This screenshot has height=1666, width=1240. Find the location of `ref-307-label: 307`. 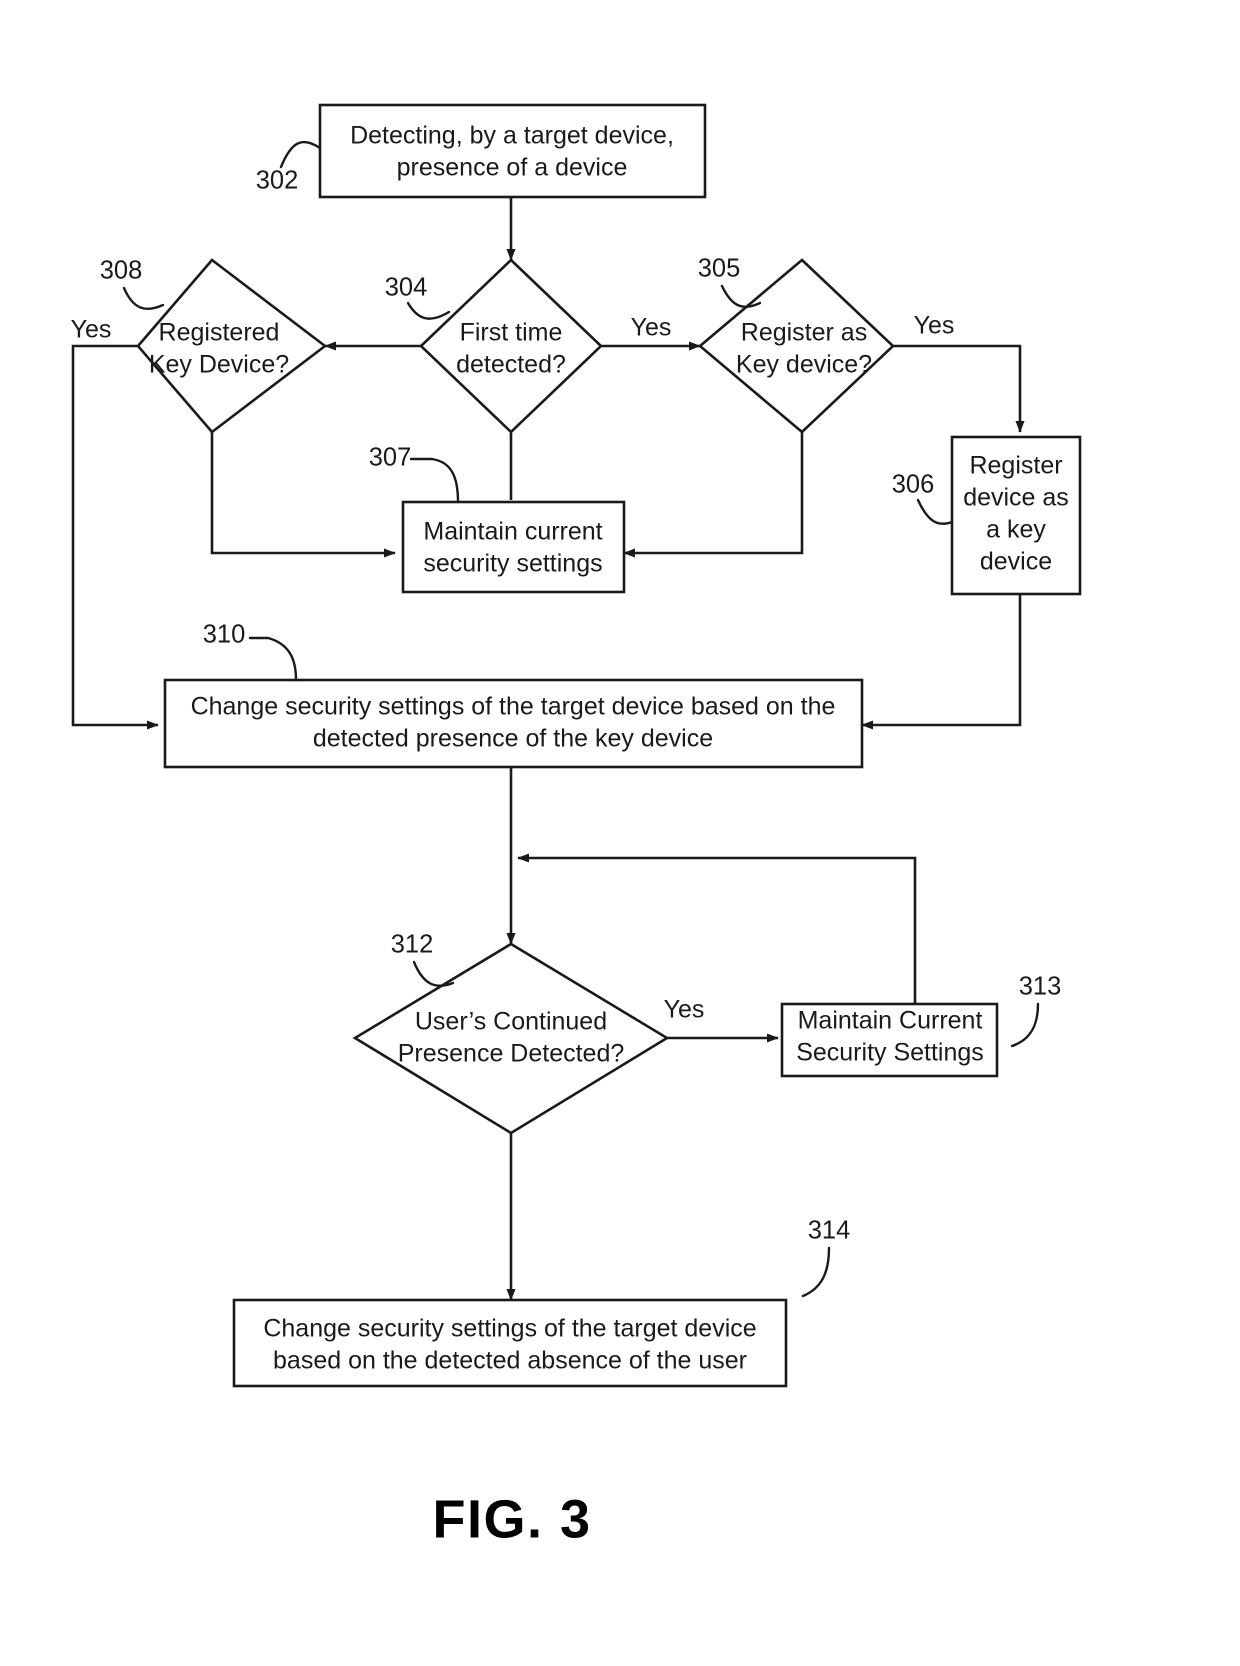

ref-307-label: 307 is located at coordinates (390, 458).